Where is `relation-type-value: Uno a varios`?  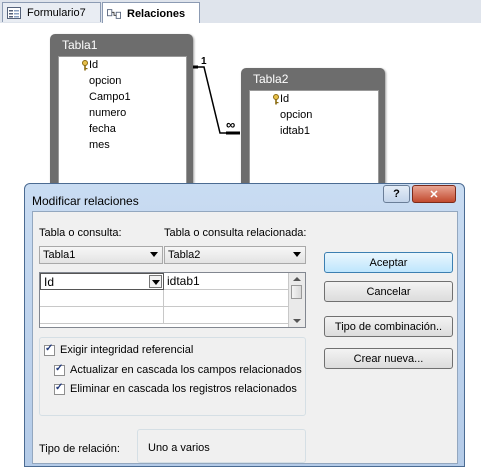 relation-type-value: Uno a varios is located at coordinates (179, 448).